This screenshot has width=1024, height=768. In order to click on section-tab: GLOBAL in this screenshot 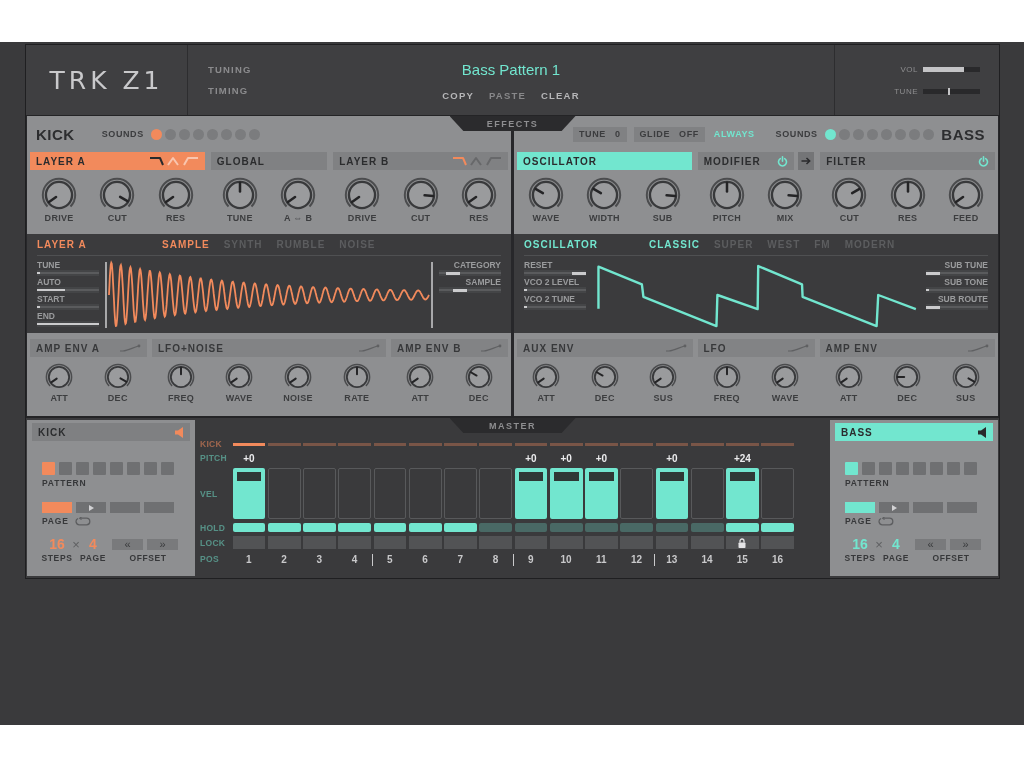, I will do `click(269, 161)`.